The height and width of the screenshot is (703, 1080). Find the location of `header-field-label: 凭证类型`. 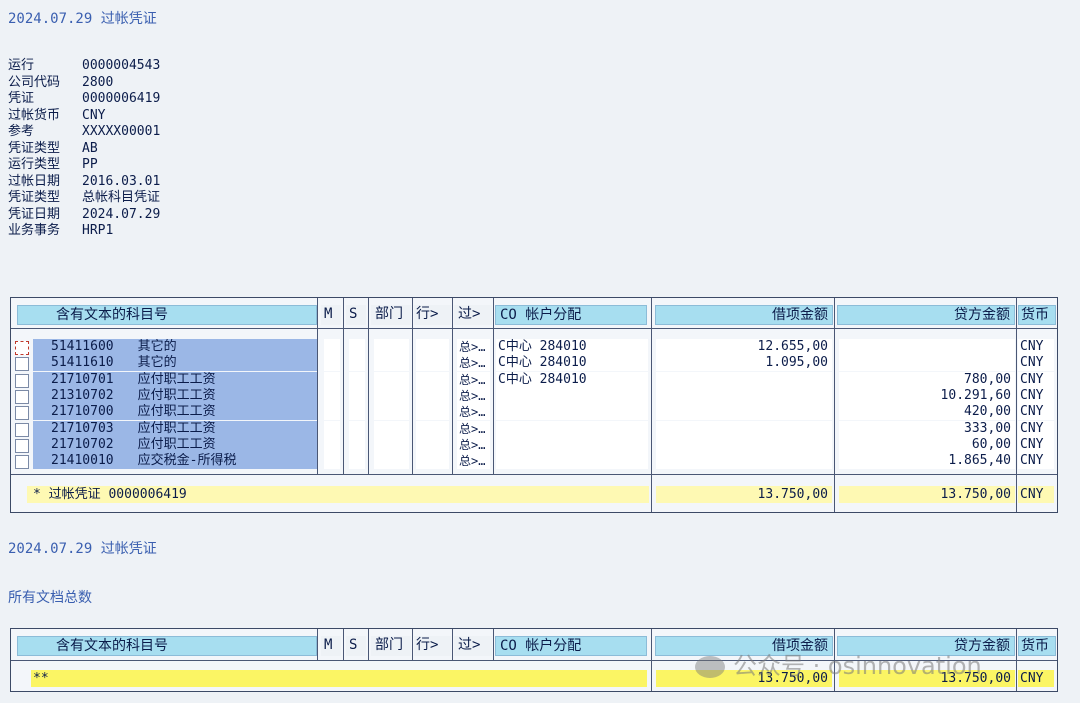

header-field-label: 凭证类型 is located at coordinates (34, 148).